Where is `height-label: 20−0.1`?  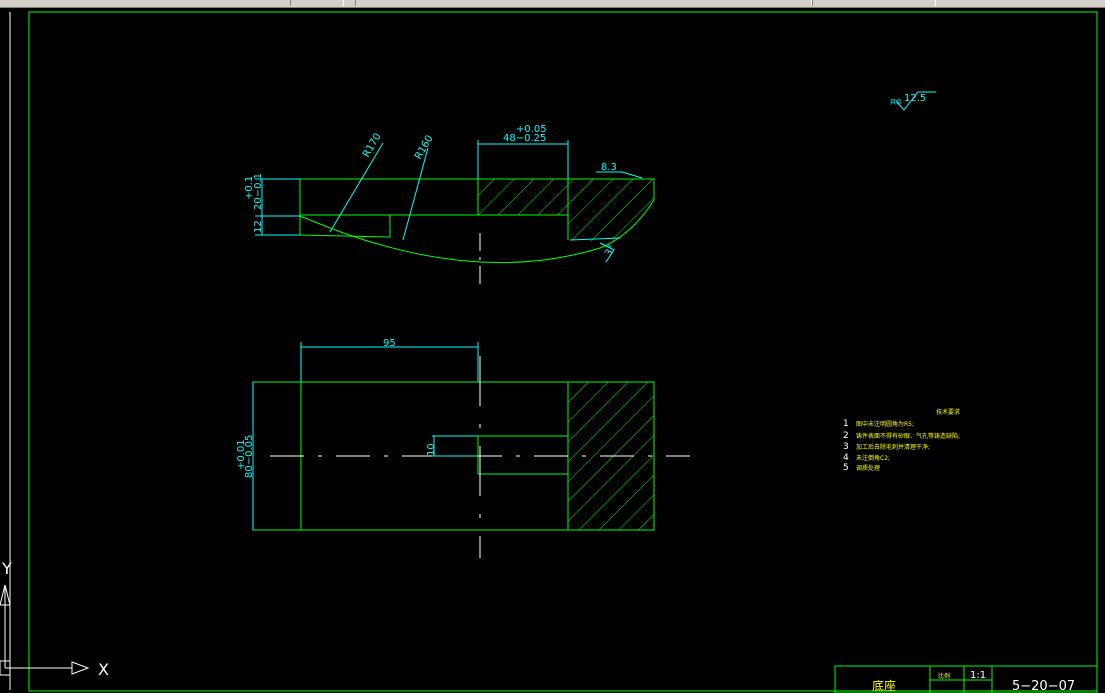
height-label: 20−0.1 is located at coordinates (258, 191).